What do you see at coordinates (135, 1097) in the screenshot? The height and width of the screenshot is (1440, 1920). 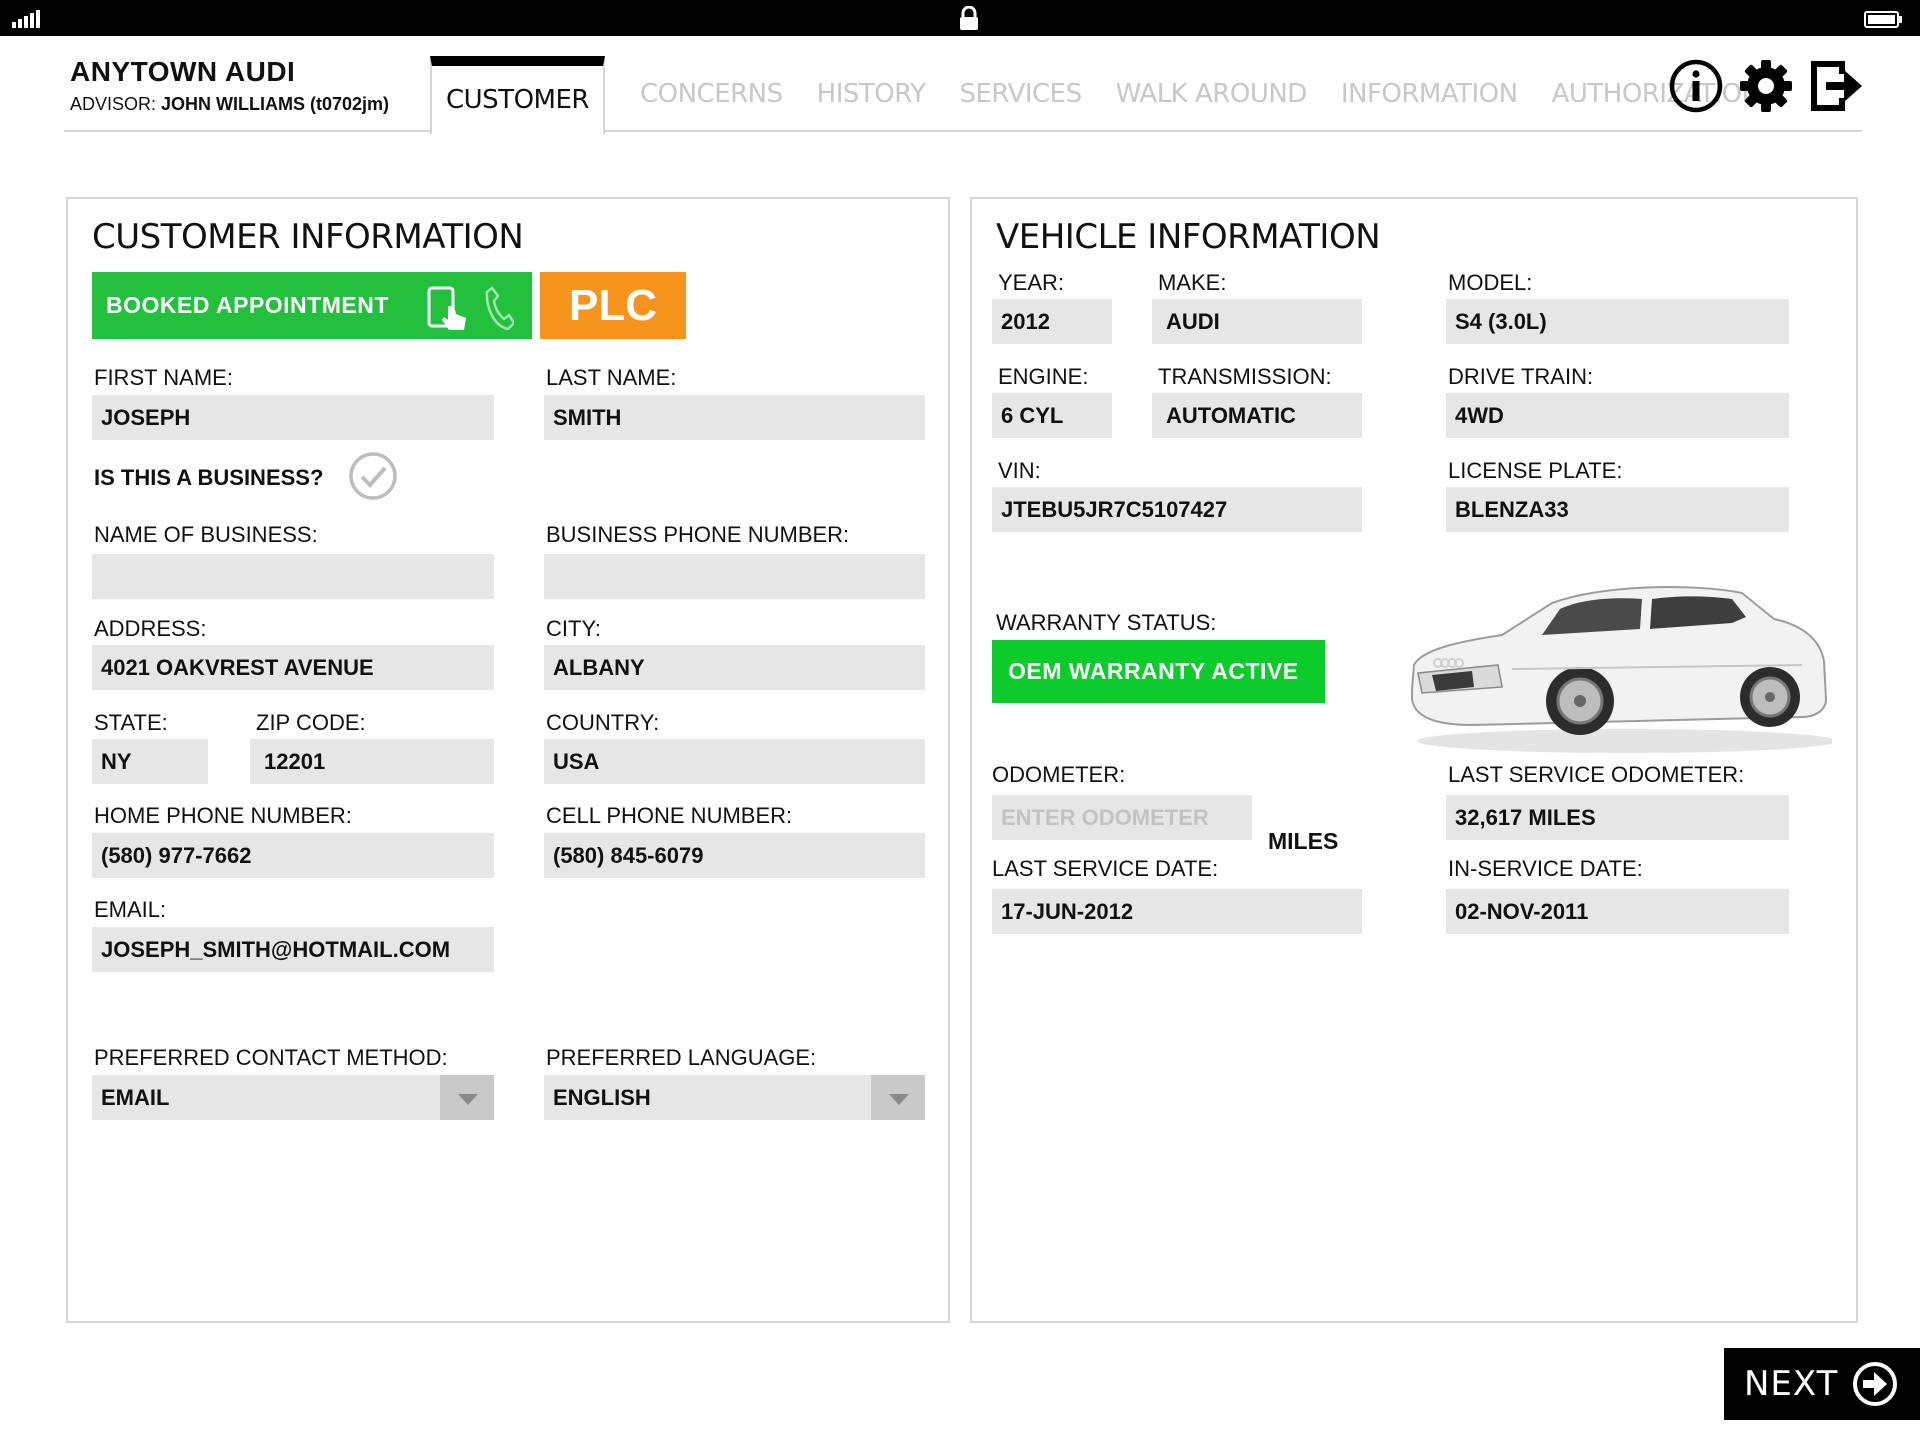 I see `contact-method-value: EMAIL` at bounding box center [135, 1097].